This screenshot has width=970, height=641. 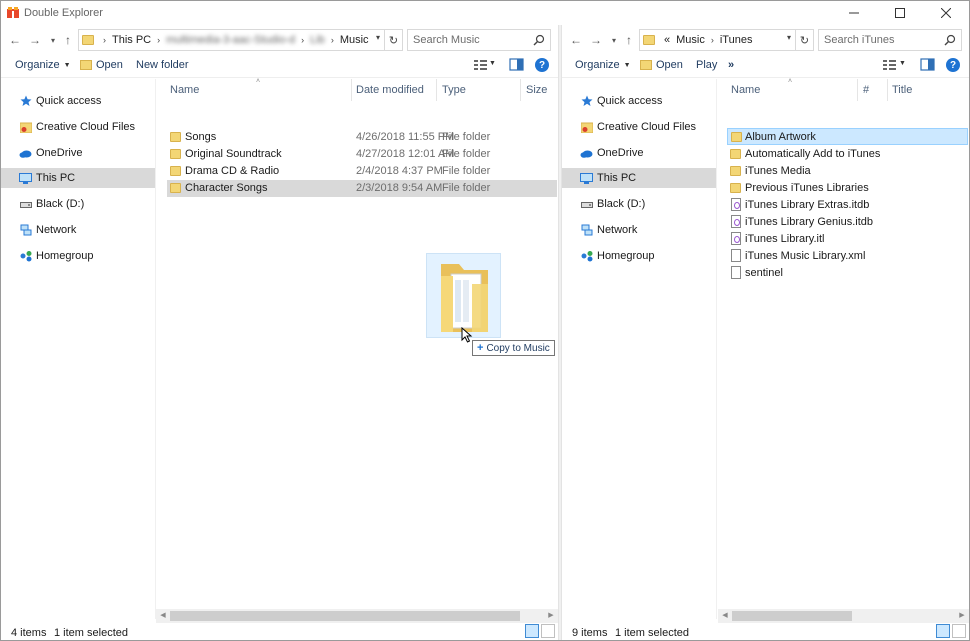 I want to click on right-address-bar: « Music › iTunes, so click(x=717, y=40).